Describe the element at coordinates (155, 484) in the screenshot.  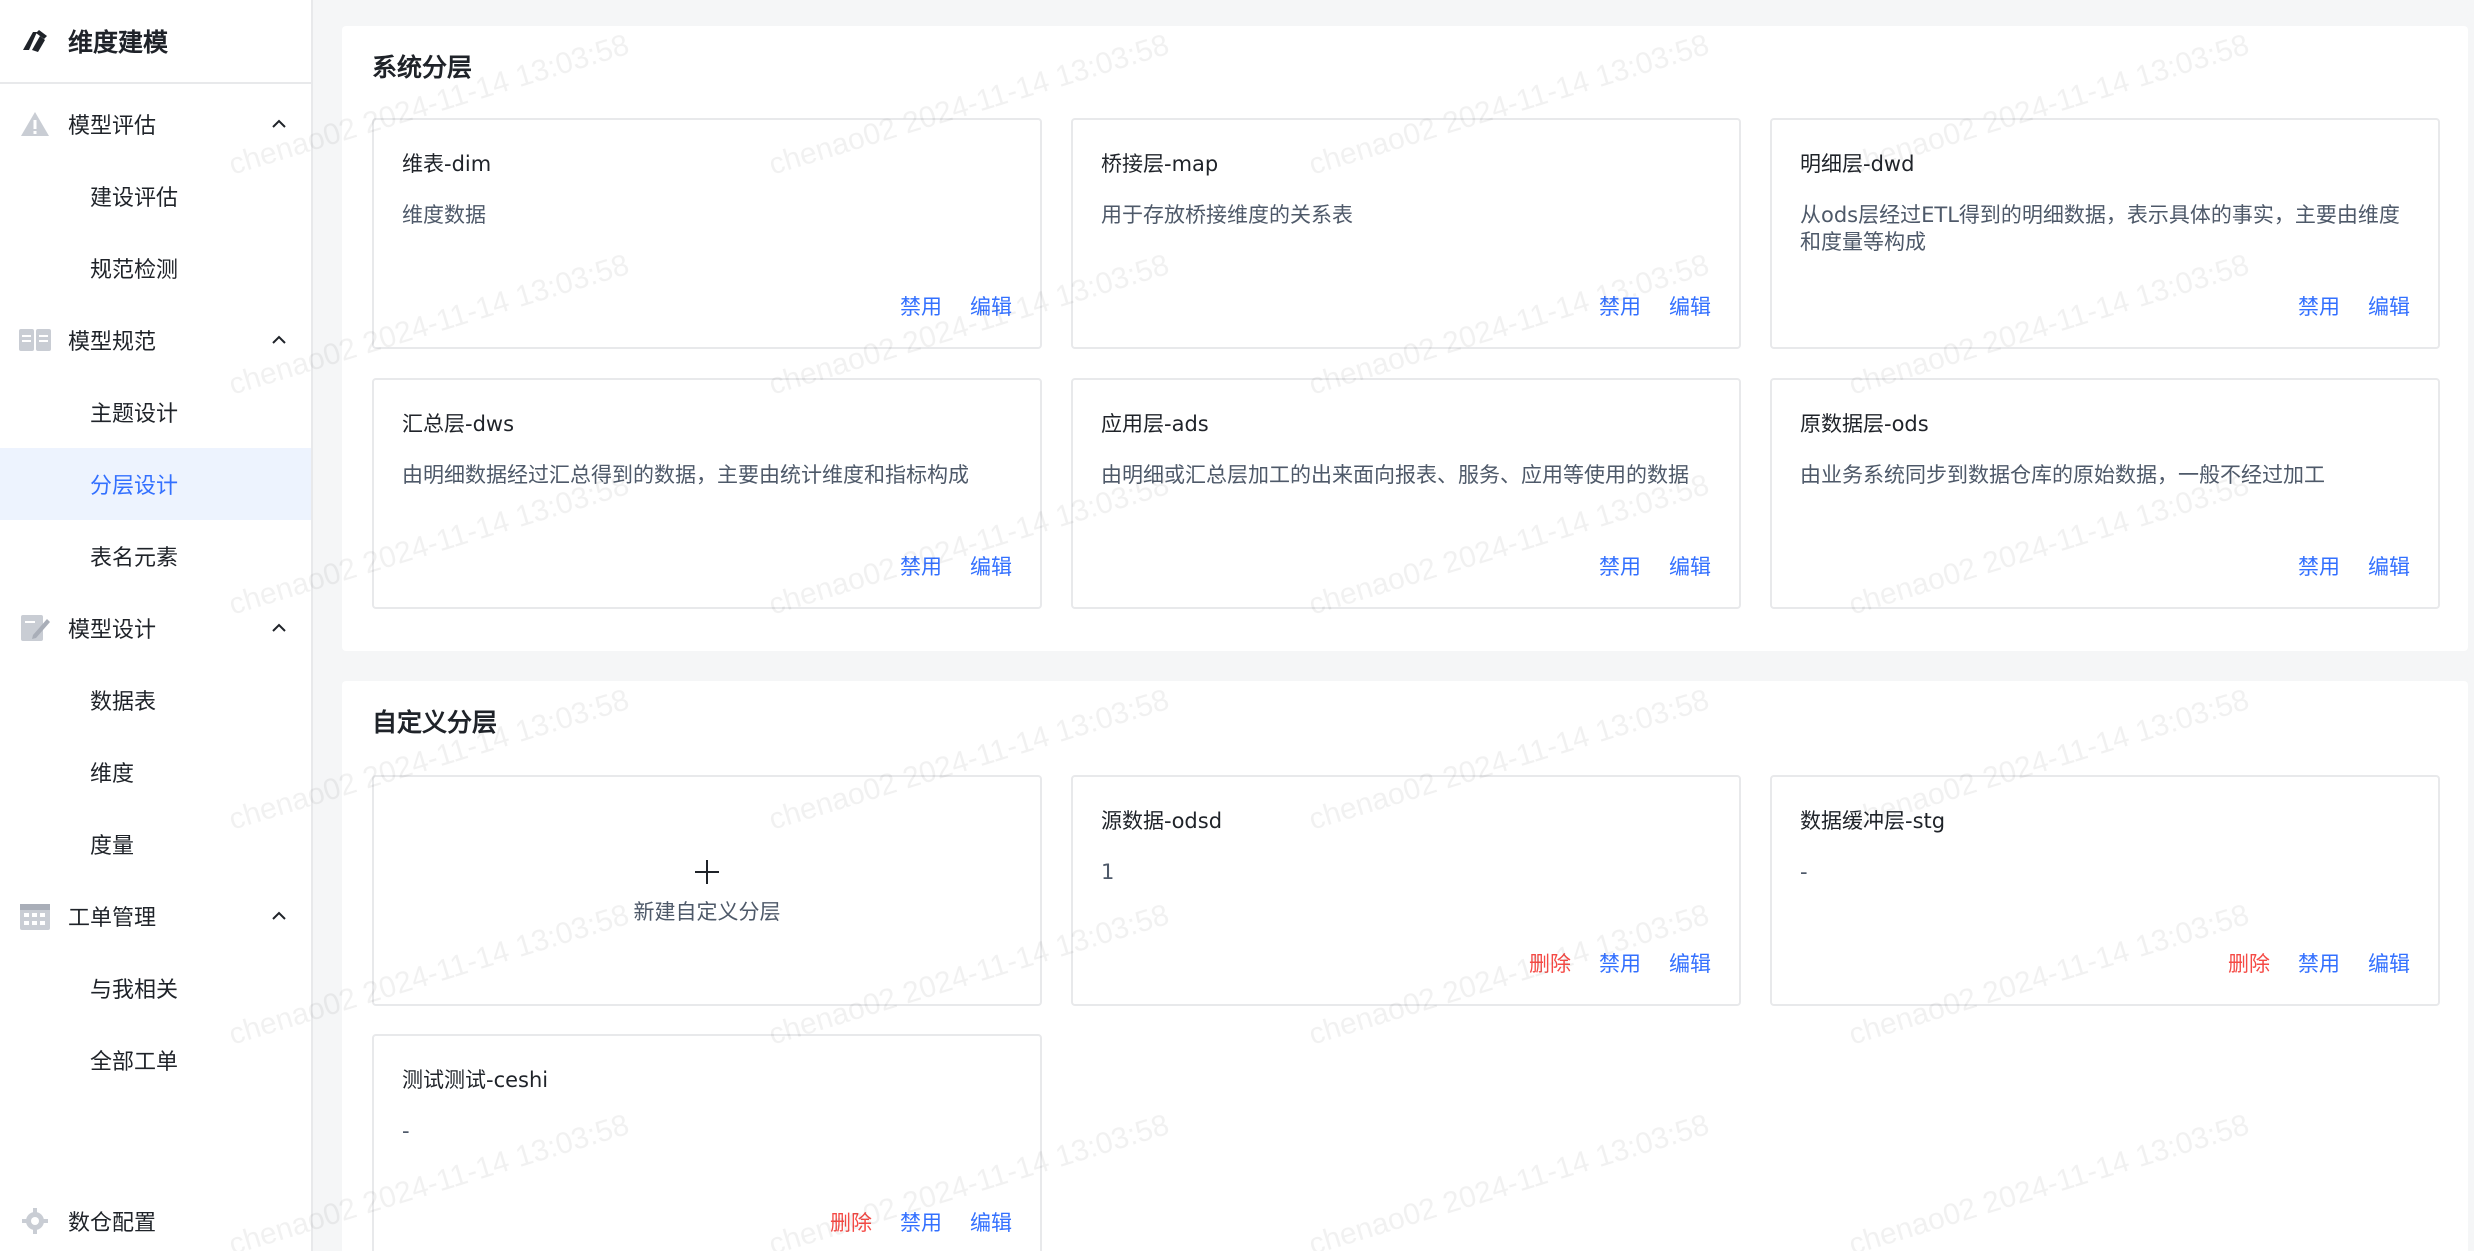
I see `sidebar-item-layer-design: 分层设计` at that location.